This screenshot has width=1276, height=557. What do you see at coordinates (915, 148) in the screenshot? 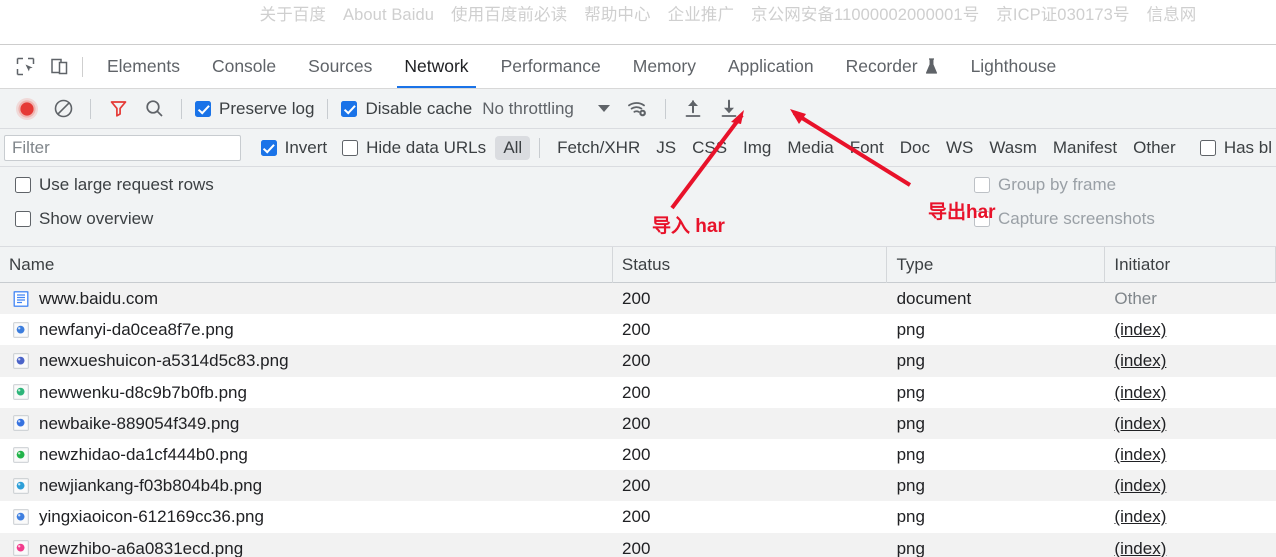
I see `filter-type-doc: Doc` at bounding box center [915, 148].